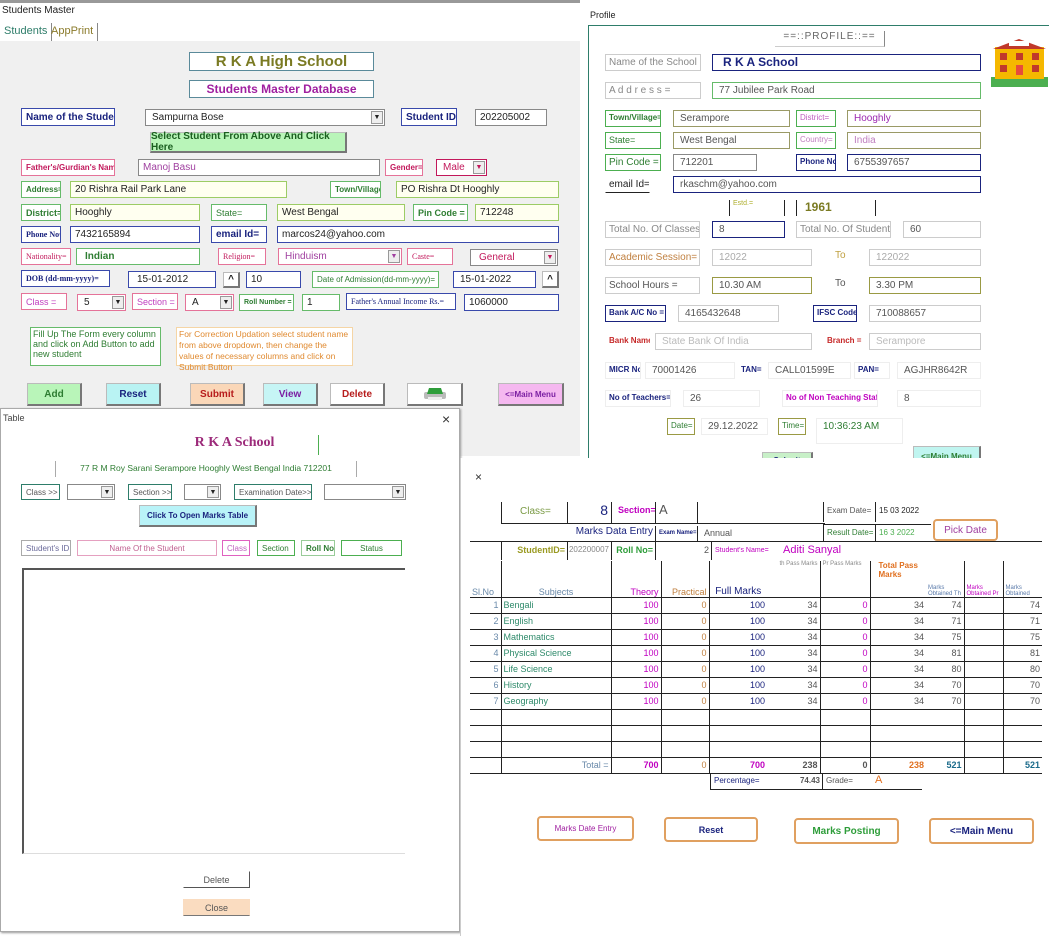 The image size is (1049, 936). What do you see at coordinates (357, 394) in the screenshot?
I see `delete-button: Delete` at bounding box center [357, 394].